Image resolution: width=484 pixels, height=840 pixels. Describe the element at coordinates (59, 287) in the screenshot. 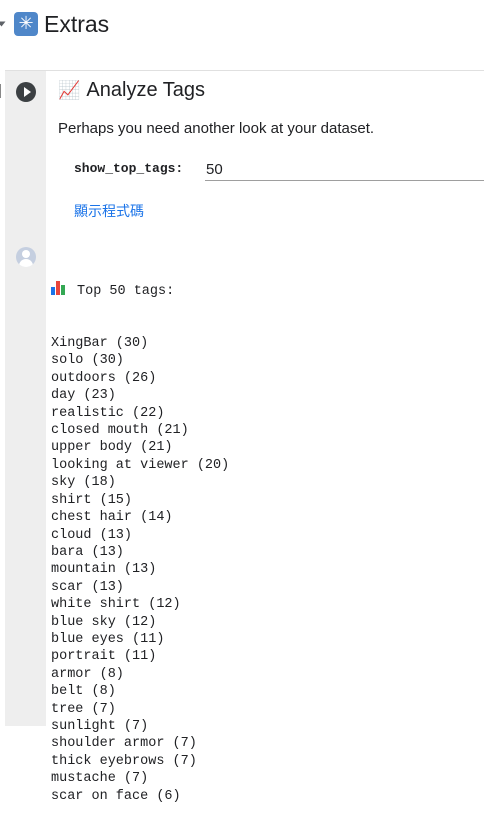

I see `bar-chart-icon` at that location.